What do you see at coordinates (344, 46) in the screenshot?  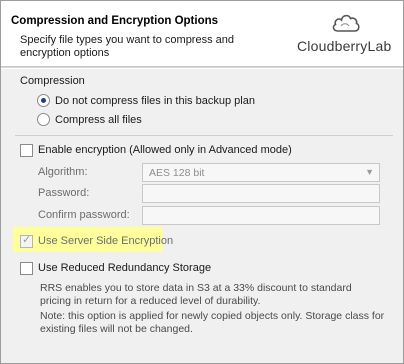 I see `logo-text: CloudberryLab` at bounding box center [344, 46].